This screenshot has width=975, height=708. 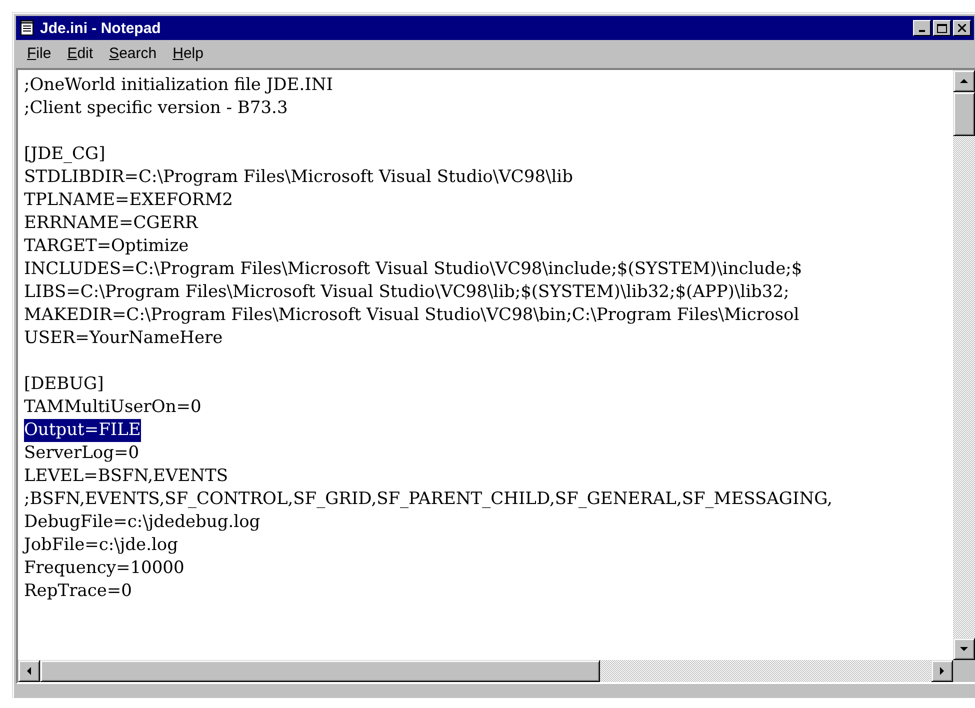 I want to click on maximize-button, so click(x=942, y=28).